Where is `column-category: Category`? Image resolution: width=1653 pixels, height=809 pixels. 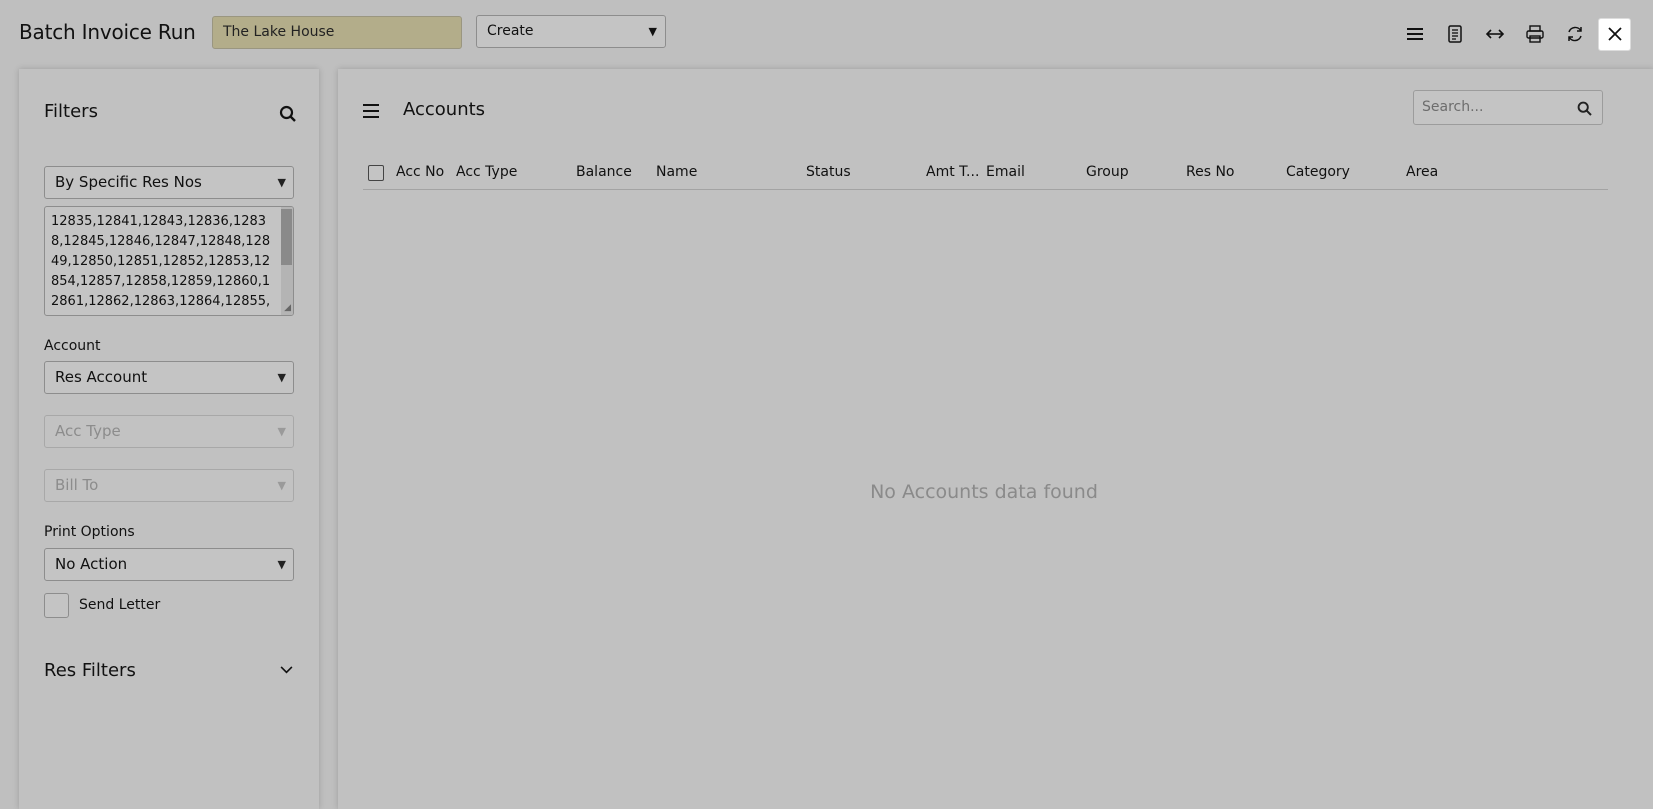
column-category: Category is located at coordinates (1318, 172).